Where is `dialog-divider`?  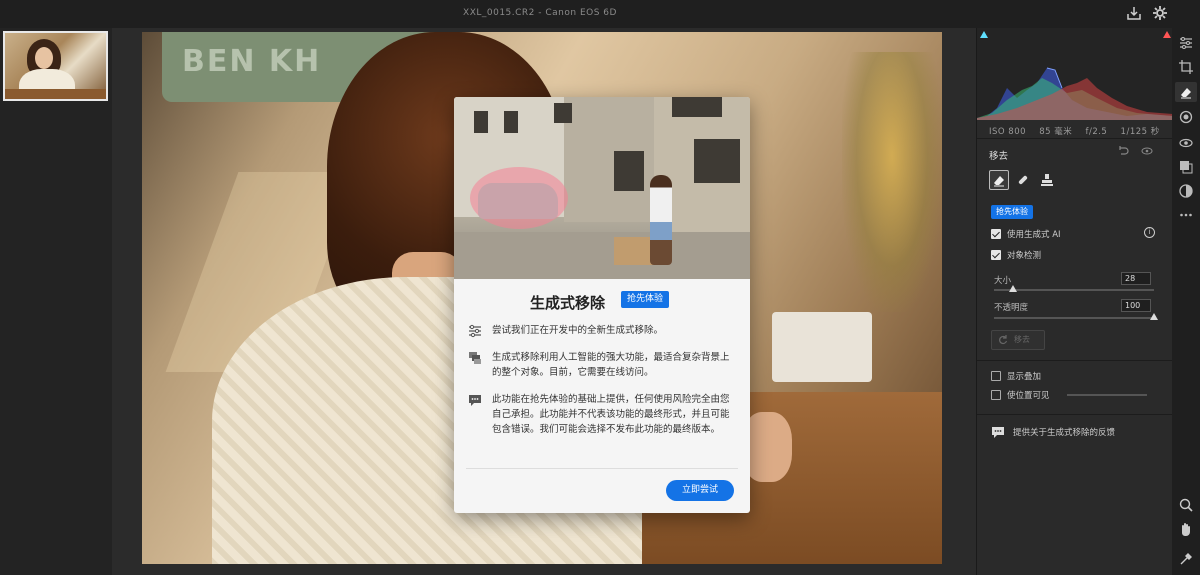 dialog-divider is located at coordinates (602, 468).